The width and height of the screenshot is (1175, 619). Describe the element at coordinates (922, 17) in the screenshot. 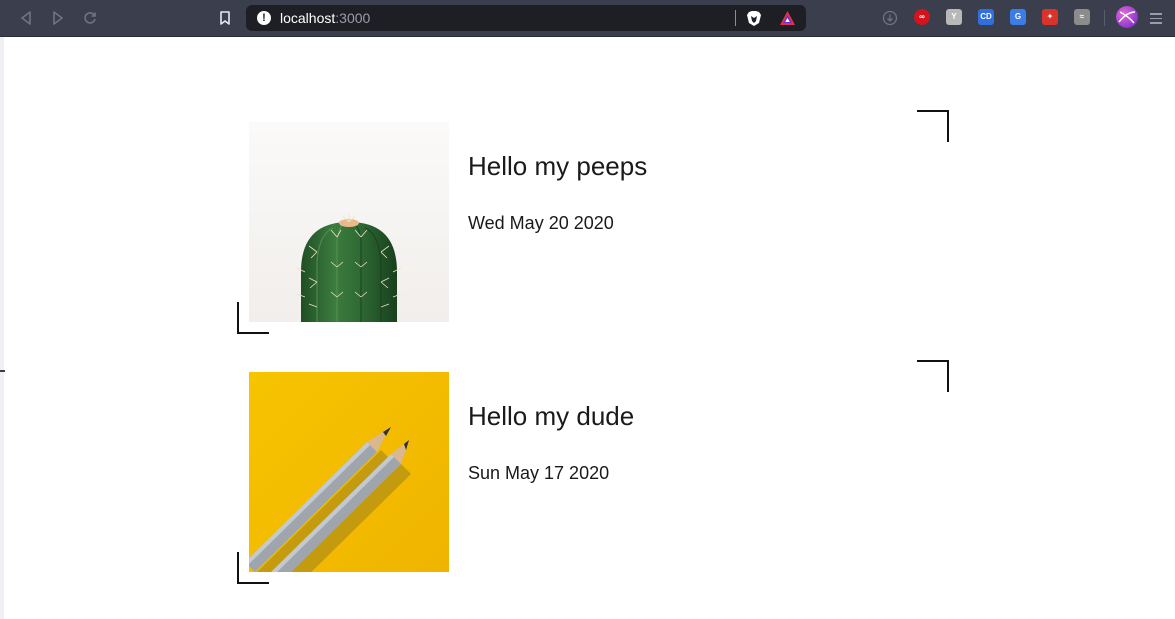

I see `creative-cloud-icon: ∞` at that location.